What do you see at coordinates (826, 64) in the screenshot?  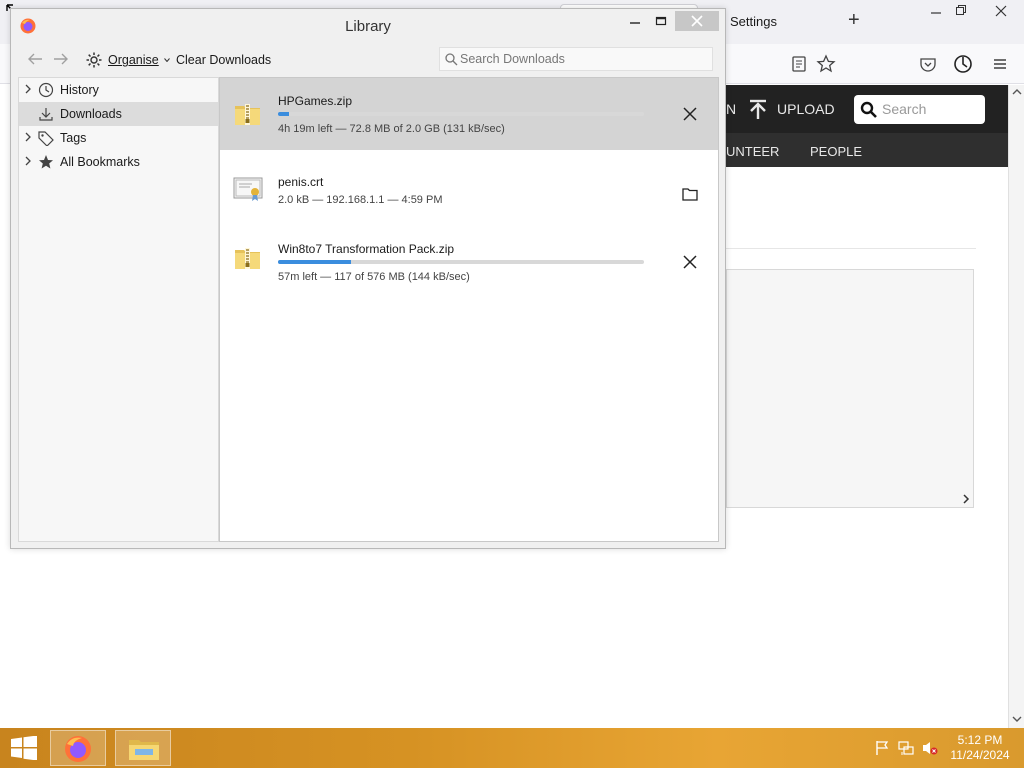 I see `bookmark-star-icon` at bounding box center [826, 64].